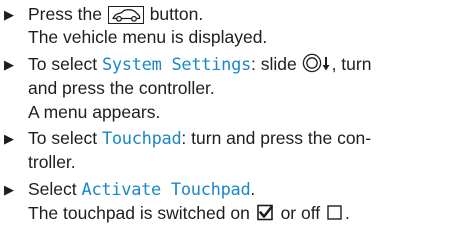 The image size is (454, 247). I want to click on step-2-post2-text: , turn, so click(351, 63).